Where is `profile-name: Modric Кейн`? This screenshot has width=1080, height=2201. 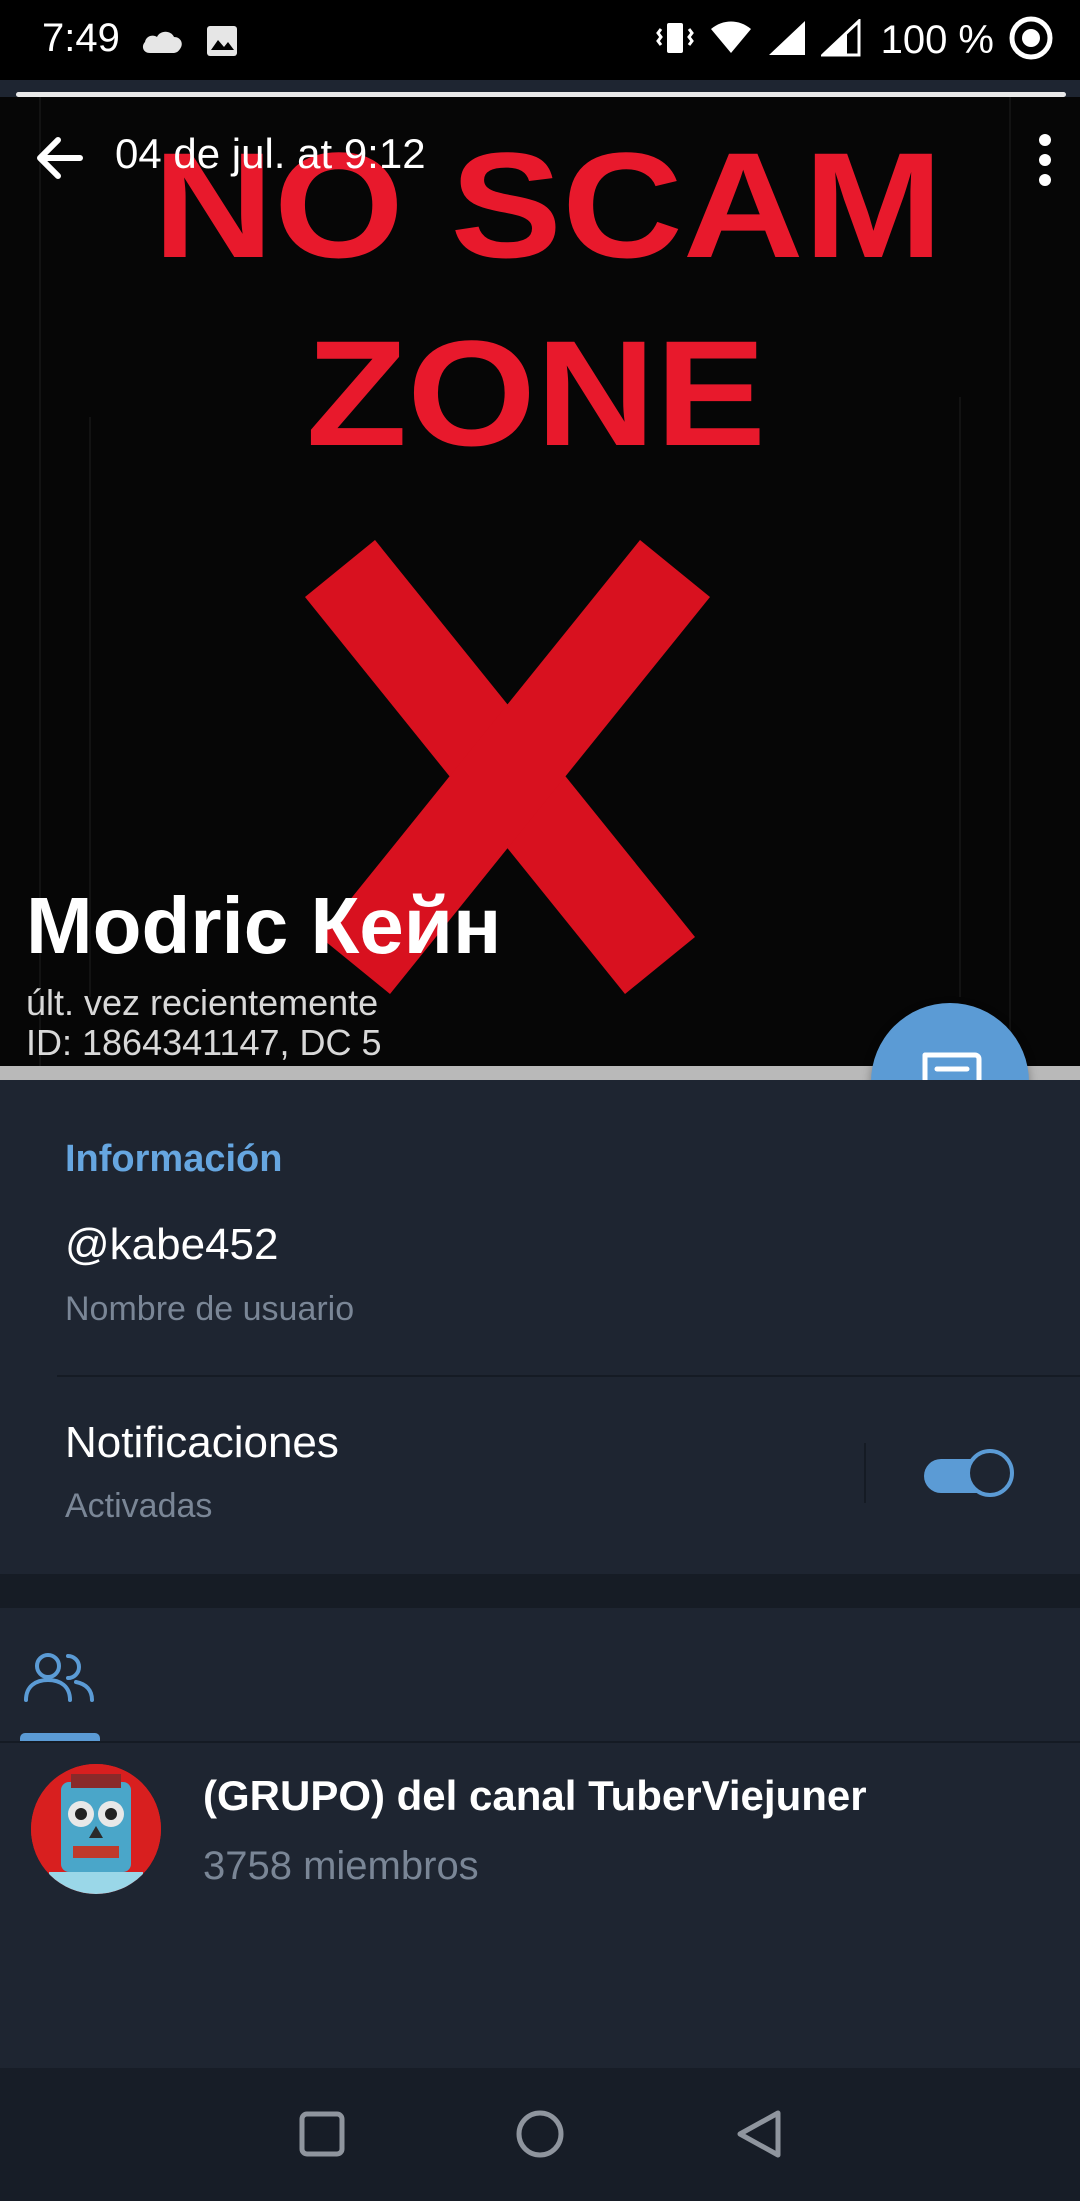
profile-name: Modric Кейн is located at coordinates (264, 925).